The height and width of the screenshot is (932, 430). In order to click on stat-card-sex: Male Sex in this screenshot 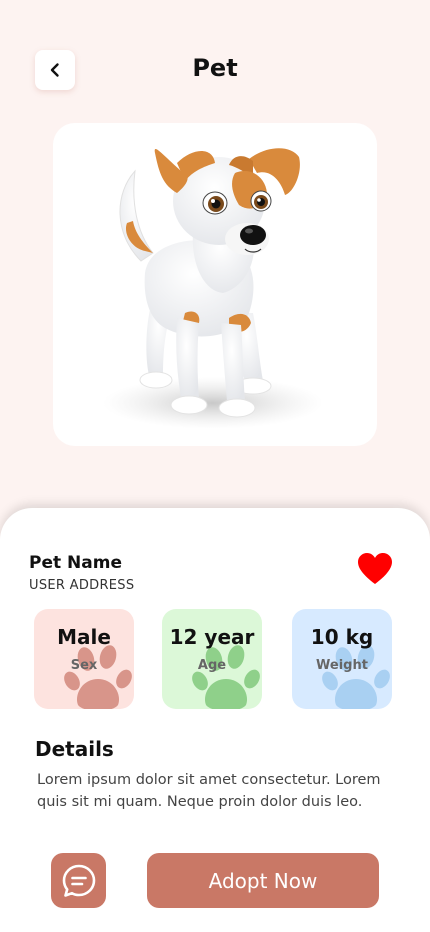, I will do `click(84, 659)`.